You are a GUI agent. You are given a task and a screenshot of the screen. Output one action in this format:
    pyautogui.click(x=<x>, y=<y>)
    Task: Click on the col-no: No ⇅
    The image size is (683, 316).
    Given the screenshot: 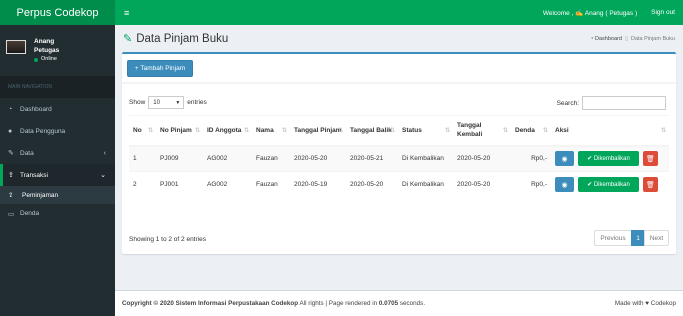 What is the action you would take?
    pyautogui.click(x=142, y=131)
    